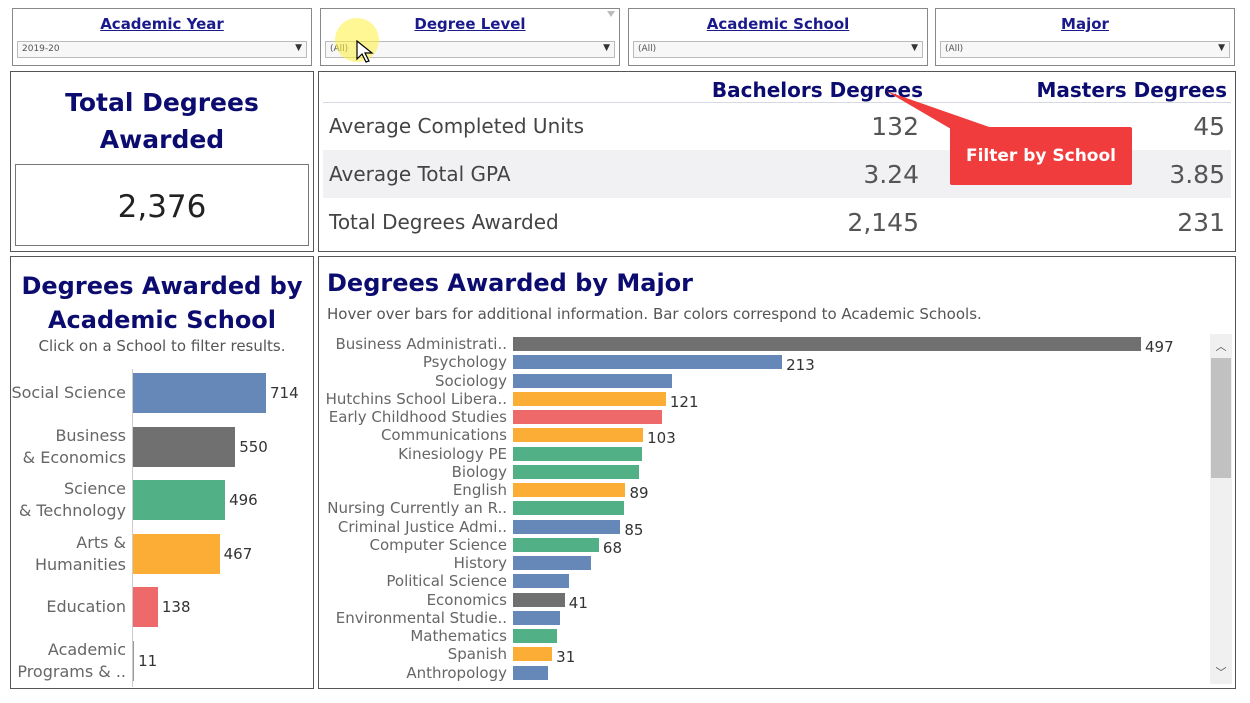  What do you see at coordinates (162, 121) in the screenshot?
I see `kpi-title: Total Degrees Awarded` at bounding box center [162, 121].